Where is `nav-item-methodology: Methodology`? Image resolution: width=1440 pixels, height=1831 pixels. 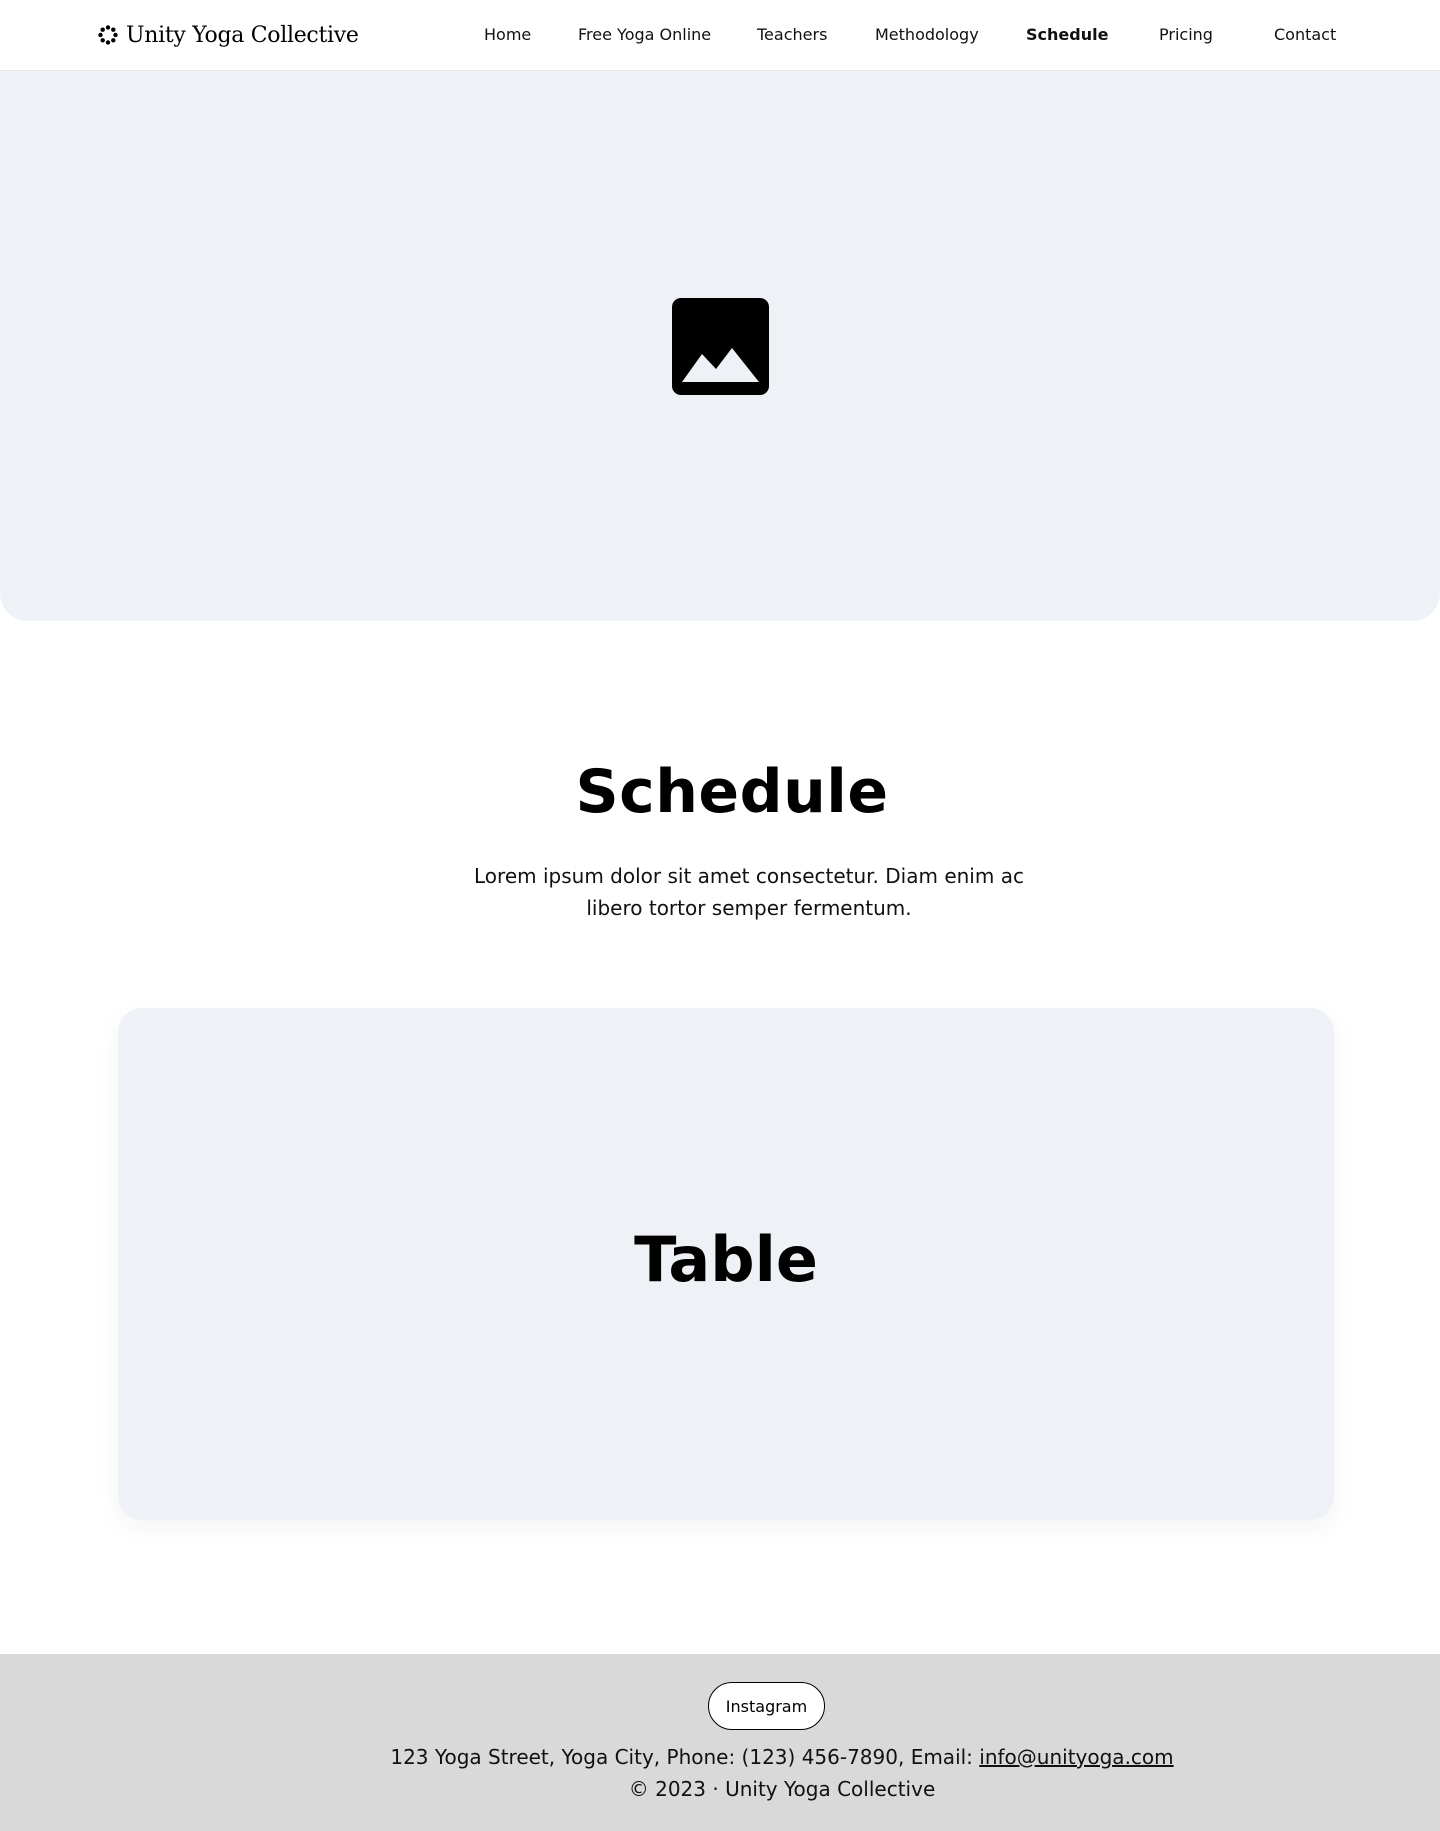
nav-item-methodology: Methodology is located at coordinates (927, 35).